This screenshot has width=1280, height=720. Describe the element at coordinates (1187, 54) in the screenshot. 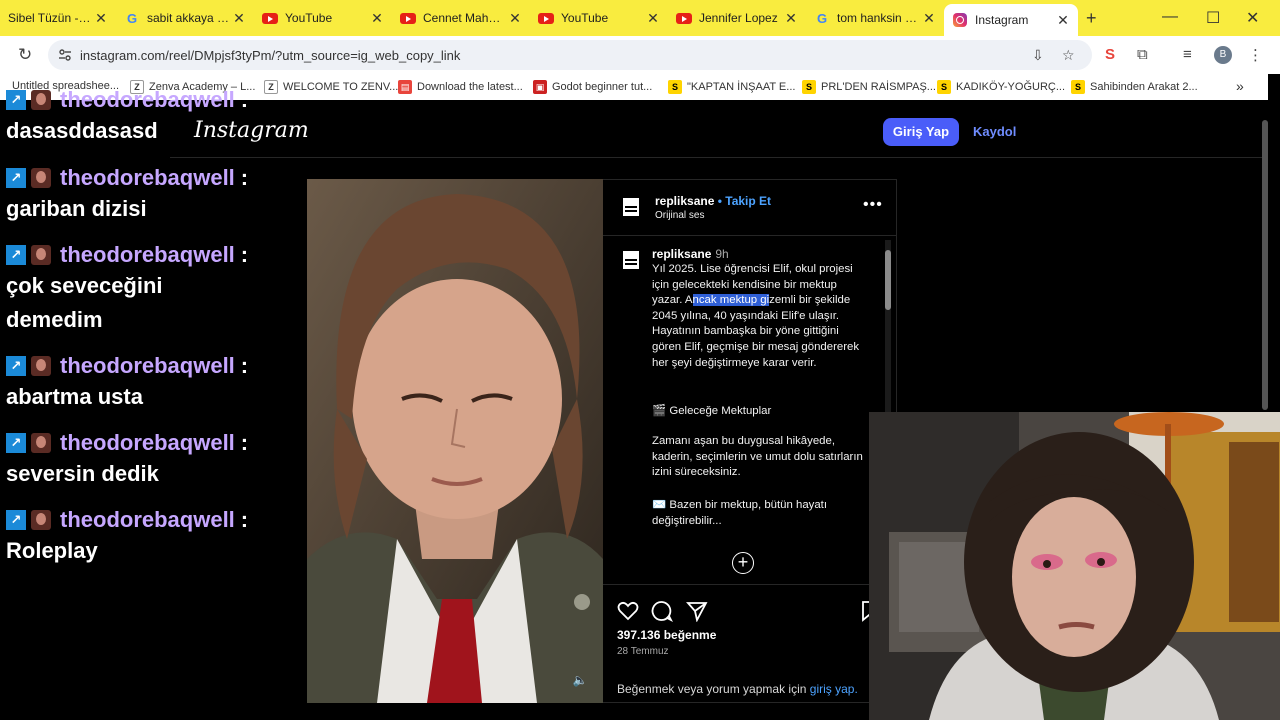

I see `media-control-icon: ≡` at that location.